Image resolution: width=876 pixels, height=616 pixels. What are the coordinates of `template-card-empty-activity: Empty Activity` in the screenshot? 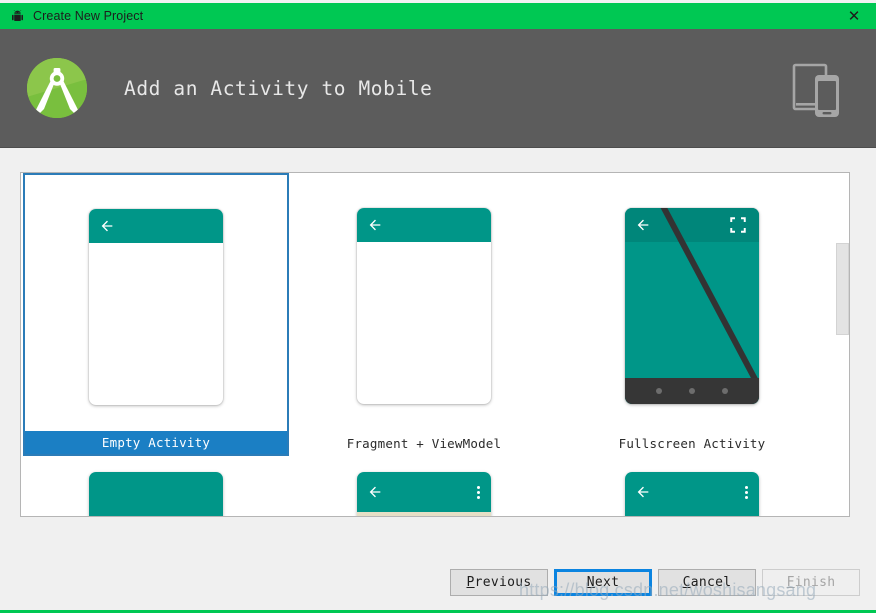 It's located at (156, 314).